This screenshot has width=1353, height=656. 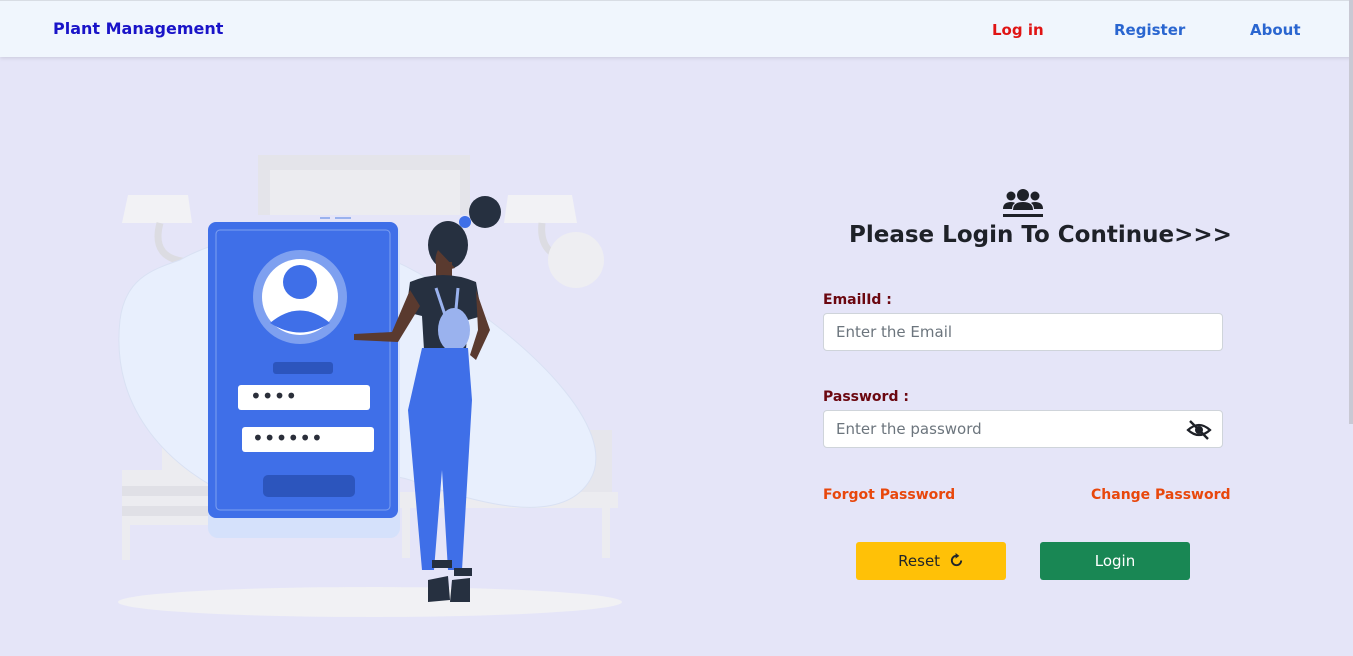 I want to click on password-field, so click(x=1023, y=429).